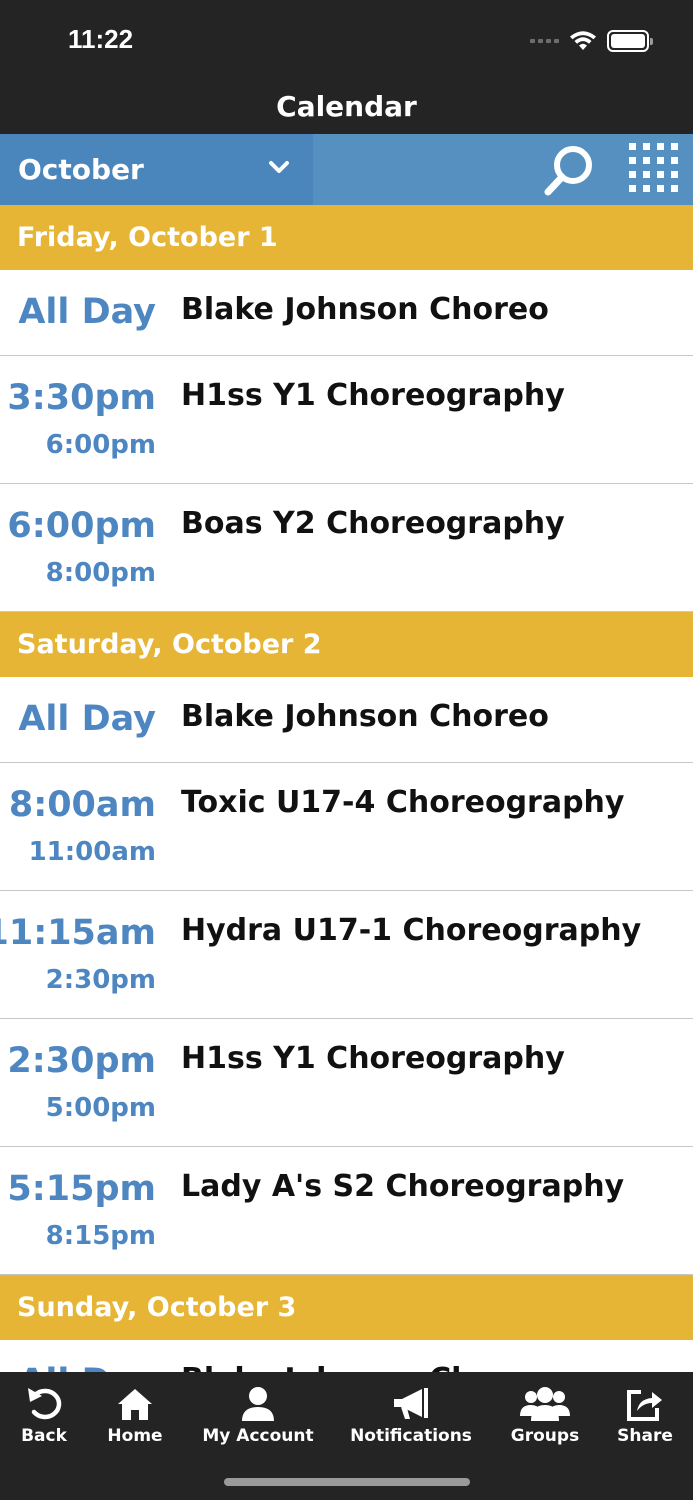 The height and width of the screenshot is (1500, 693). What do you see at coordinates (100, 573) in the screenshot?
I see `event-end-time: 8:00pm` at bounding box center [100, 573].